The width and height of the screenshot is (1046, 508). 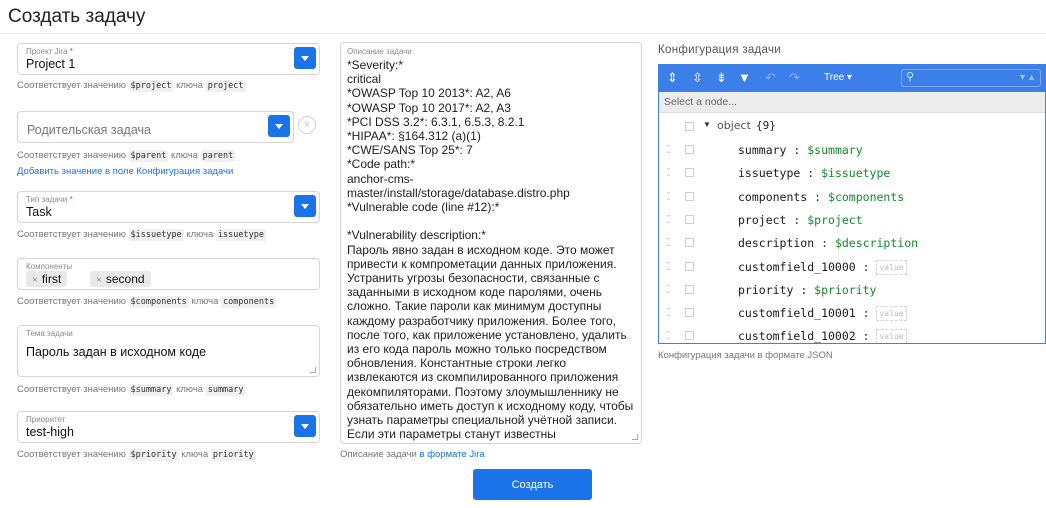 What do you see at coordinates (845, 290) in the screenshot?
I see `json-value: $priority` at bounding box center [845, 290].